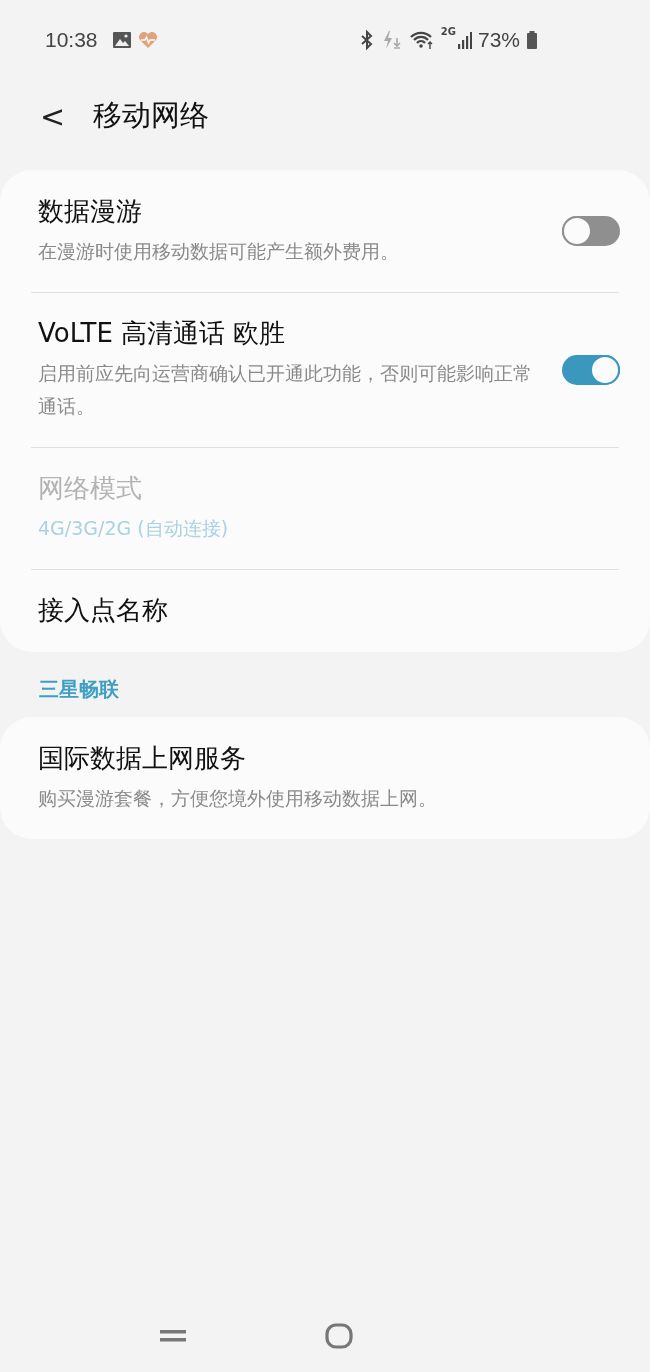 The width and height of the screenshot is (650, 1372). I want to click on row-title: 接入点名称, so click(103, 610).